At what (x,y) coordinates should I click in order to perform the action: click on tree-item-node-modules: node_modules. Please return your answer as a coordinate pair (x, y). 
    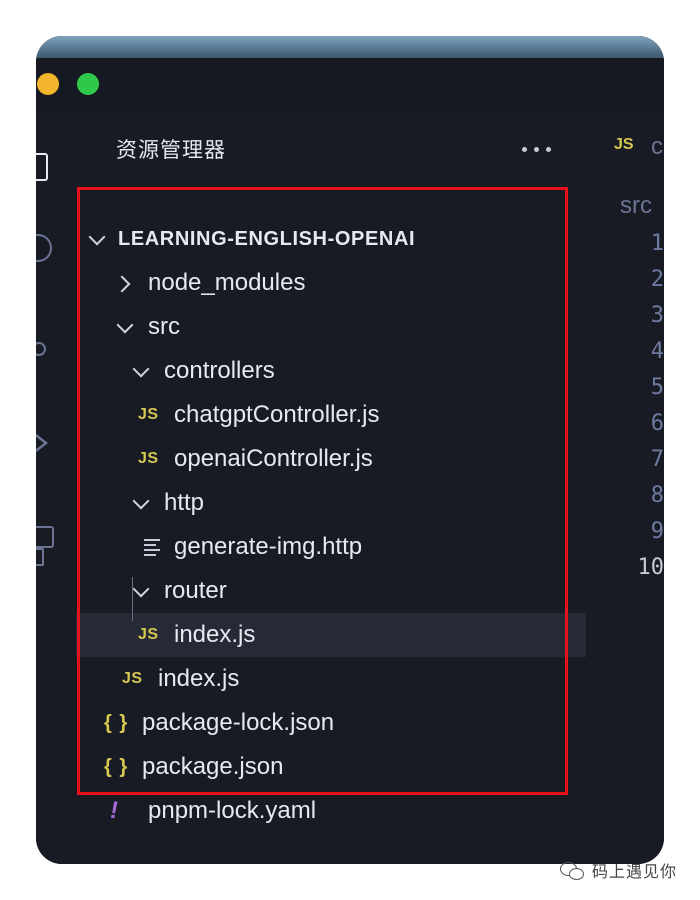
    Looking at the image, I should click on (331, 283).